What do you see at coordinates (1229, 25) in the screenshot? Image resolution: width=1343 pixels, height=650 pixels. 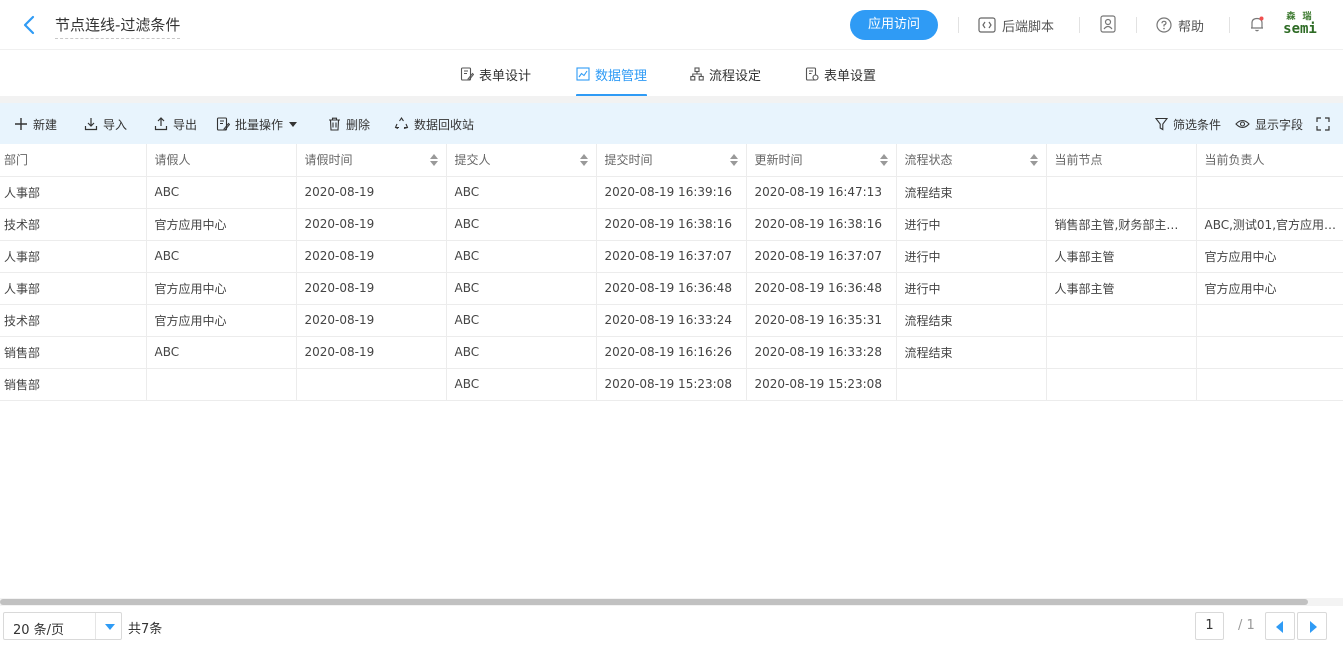 I see `header-divider` at bounding box center [1229, 25].